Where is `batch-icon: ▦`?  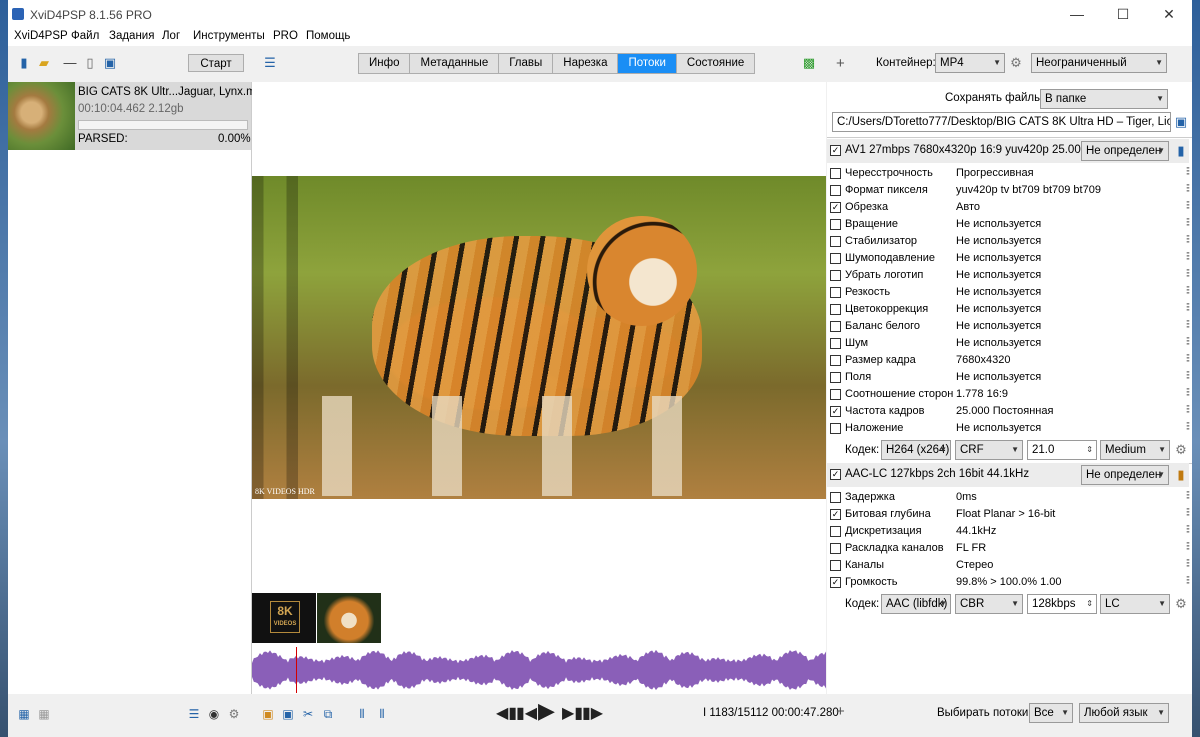
batch-icon: ▦ is located at coordinates (24, 714).